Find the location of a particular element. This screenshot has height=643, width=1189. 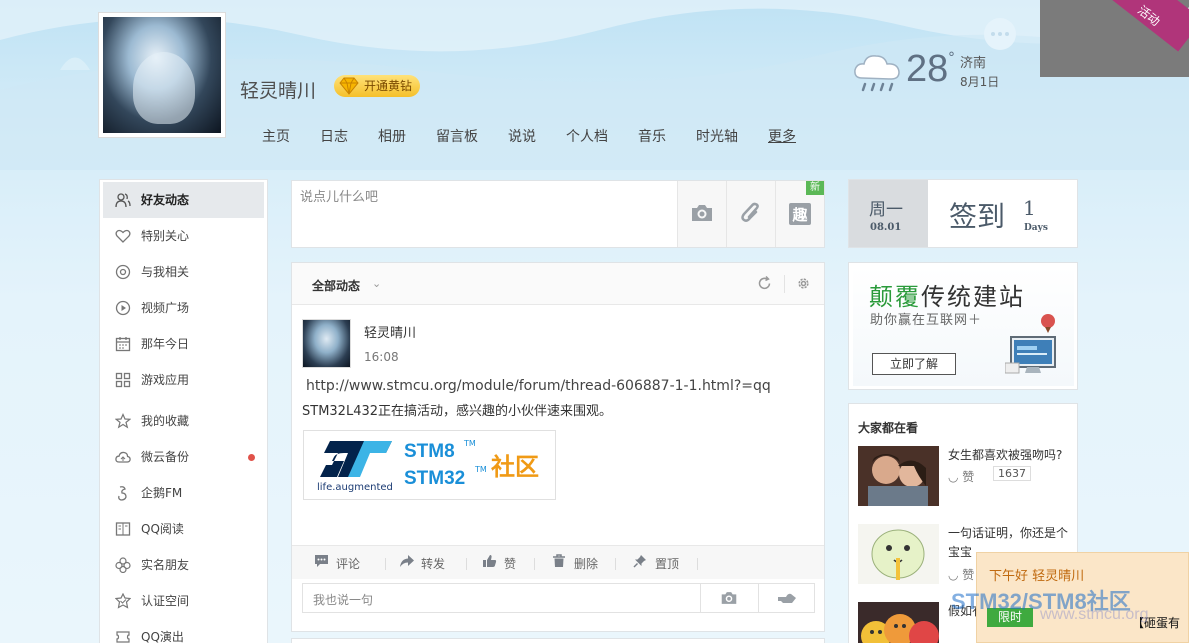

ad-title-rest: 传统建站 is located at coordinates (973, 297).